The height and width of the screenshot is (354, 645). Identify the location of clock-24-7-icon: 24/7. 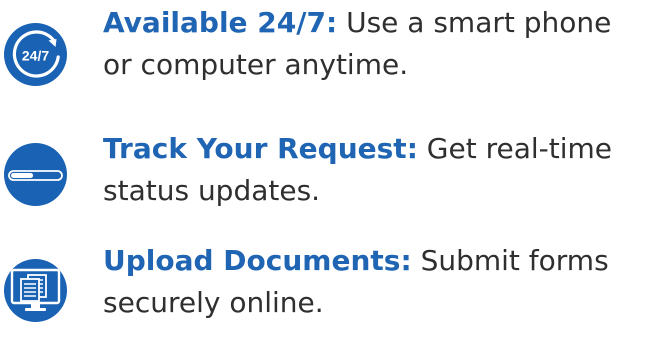
(35, 54).